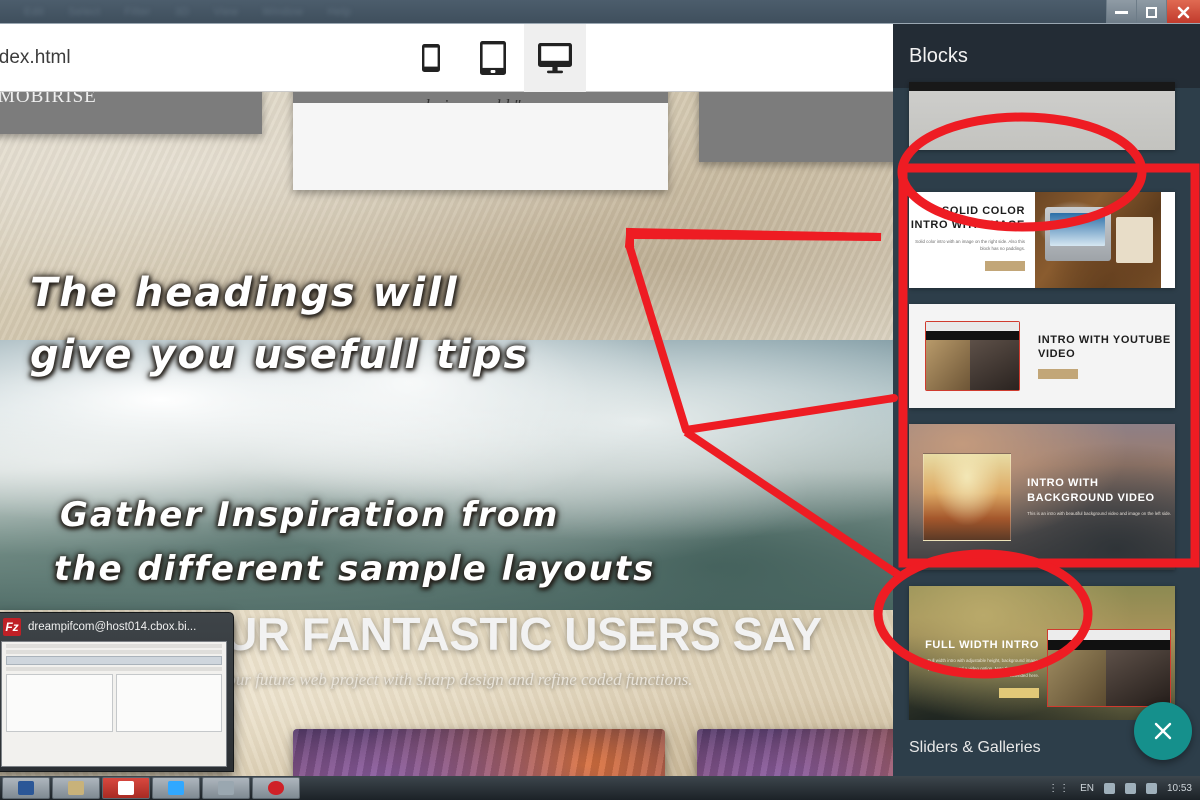  What do you see at coordinates (600, 788) in the screenshot?
I see `windows-taskbar: ⋮⋮ EN 10:53` at bounding box center [600, 788].